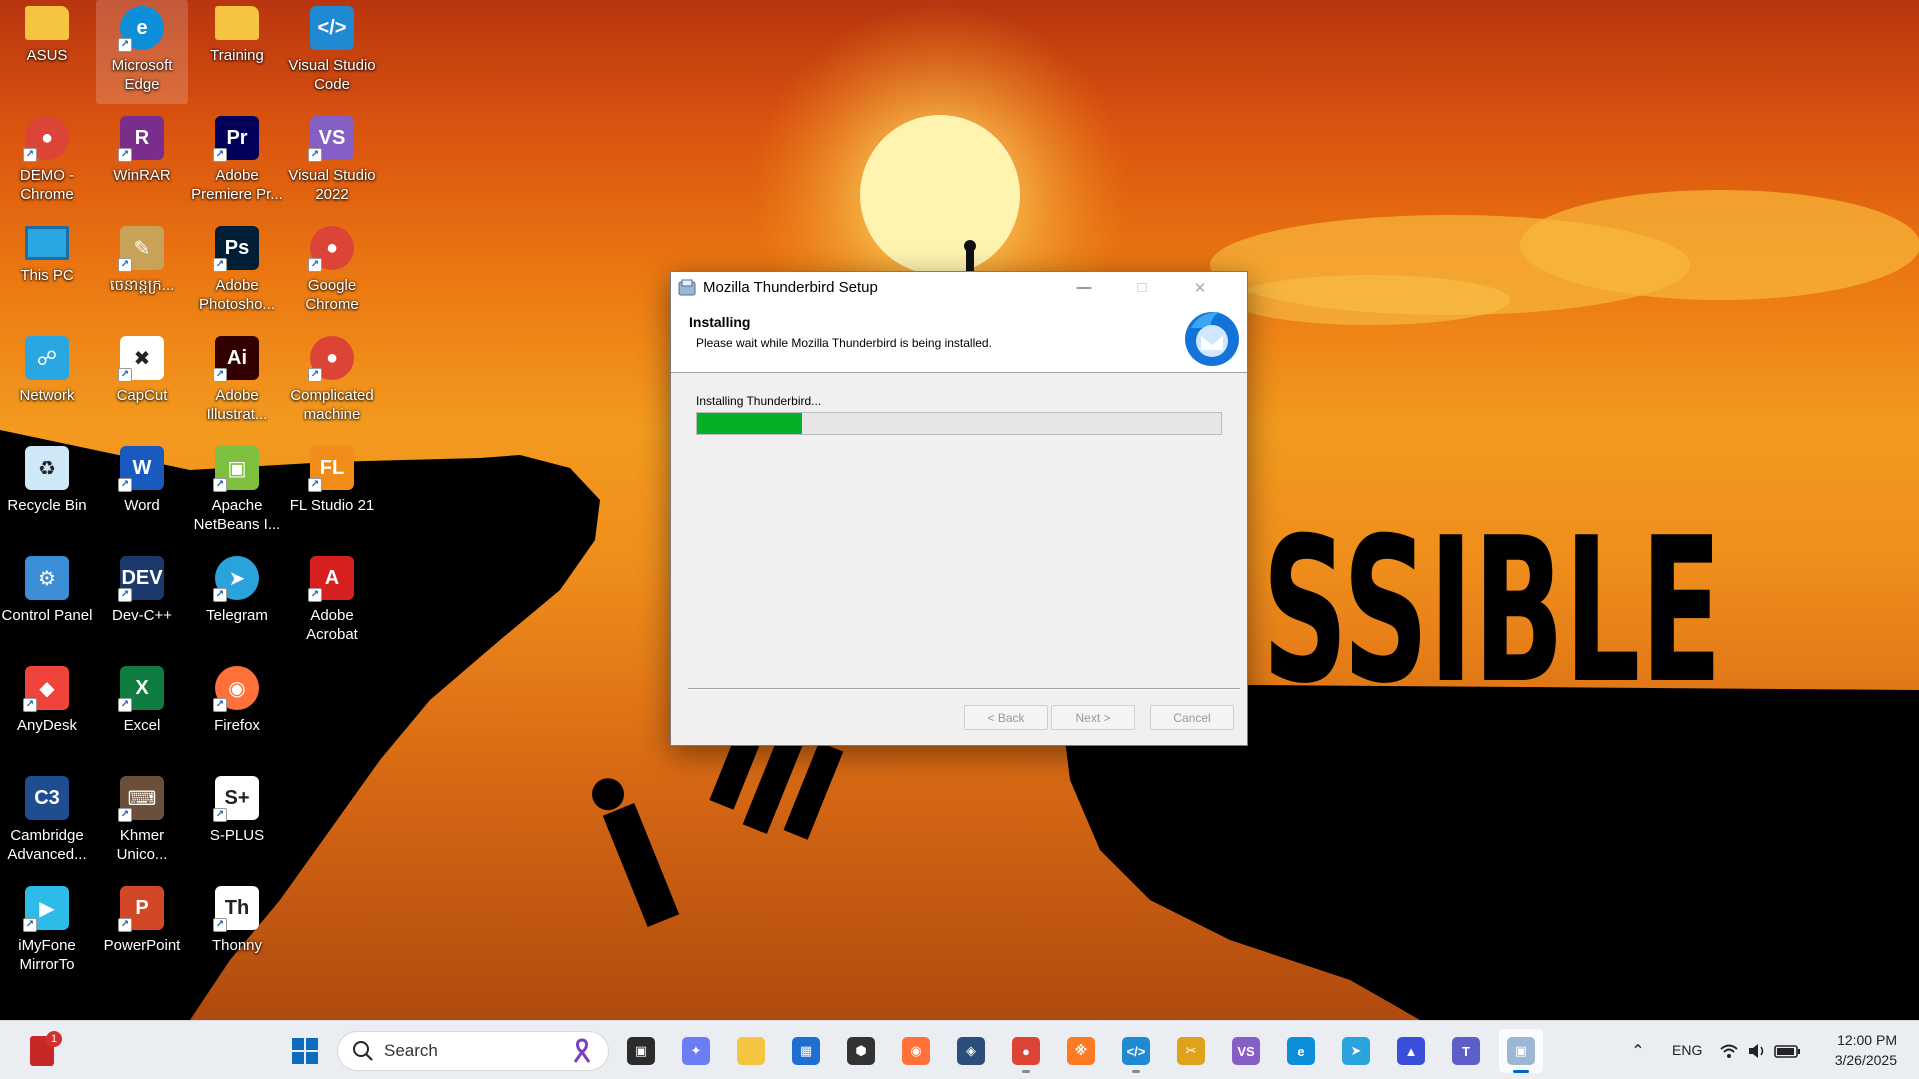 The width and height of the screenshot is (1919, 1079). I want to click on widgets-button: 1, so click(42, 1051).